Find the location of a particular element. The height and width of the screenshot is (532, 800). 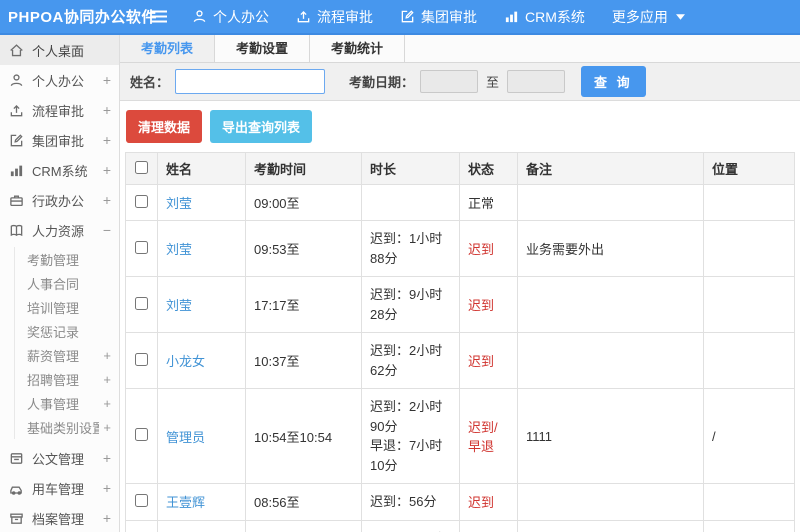

topnav-item: CRM系统 is located at coordinates (544, 17).